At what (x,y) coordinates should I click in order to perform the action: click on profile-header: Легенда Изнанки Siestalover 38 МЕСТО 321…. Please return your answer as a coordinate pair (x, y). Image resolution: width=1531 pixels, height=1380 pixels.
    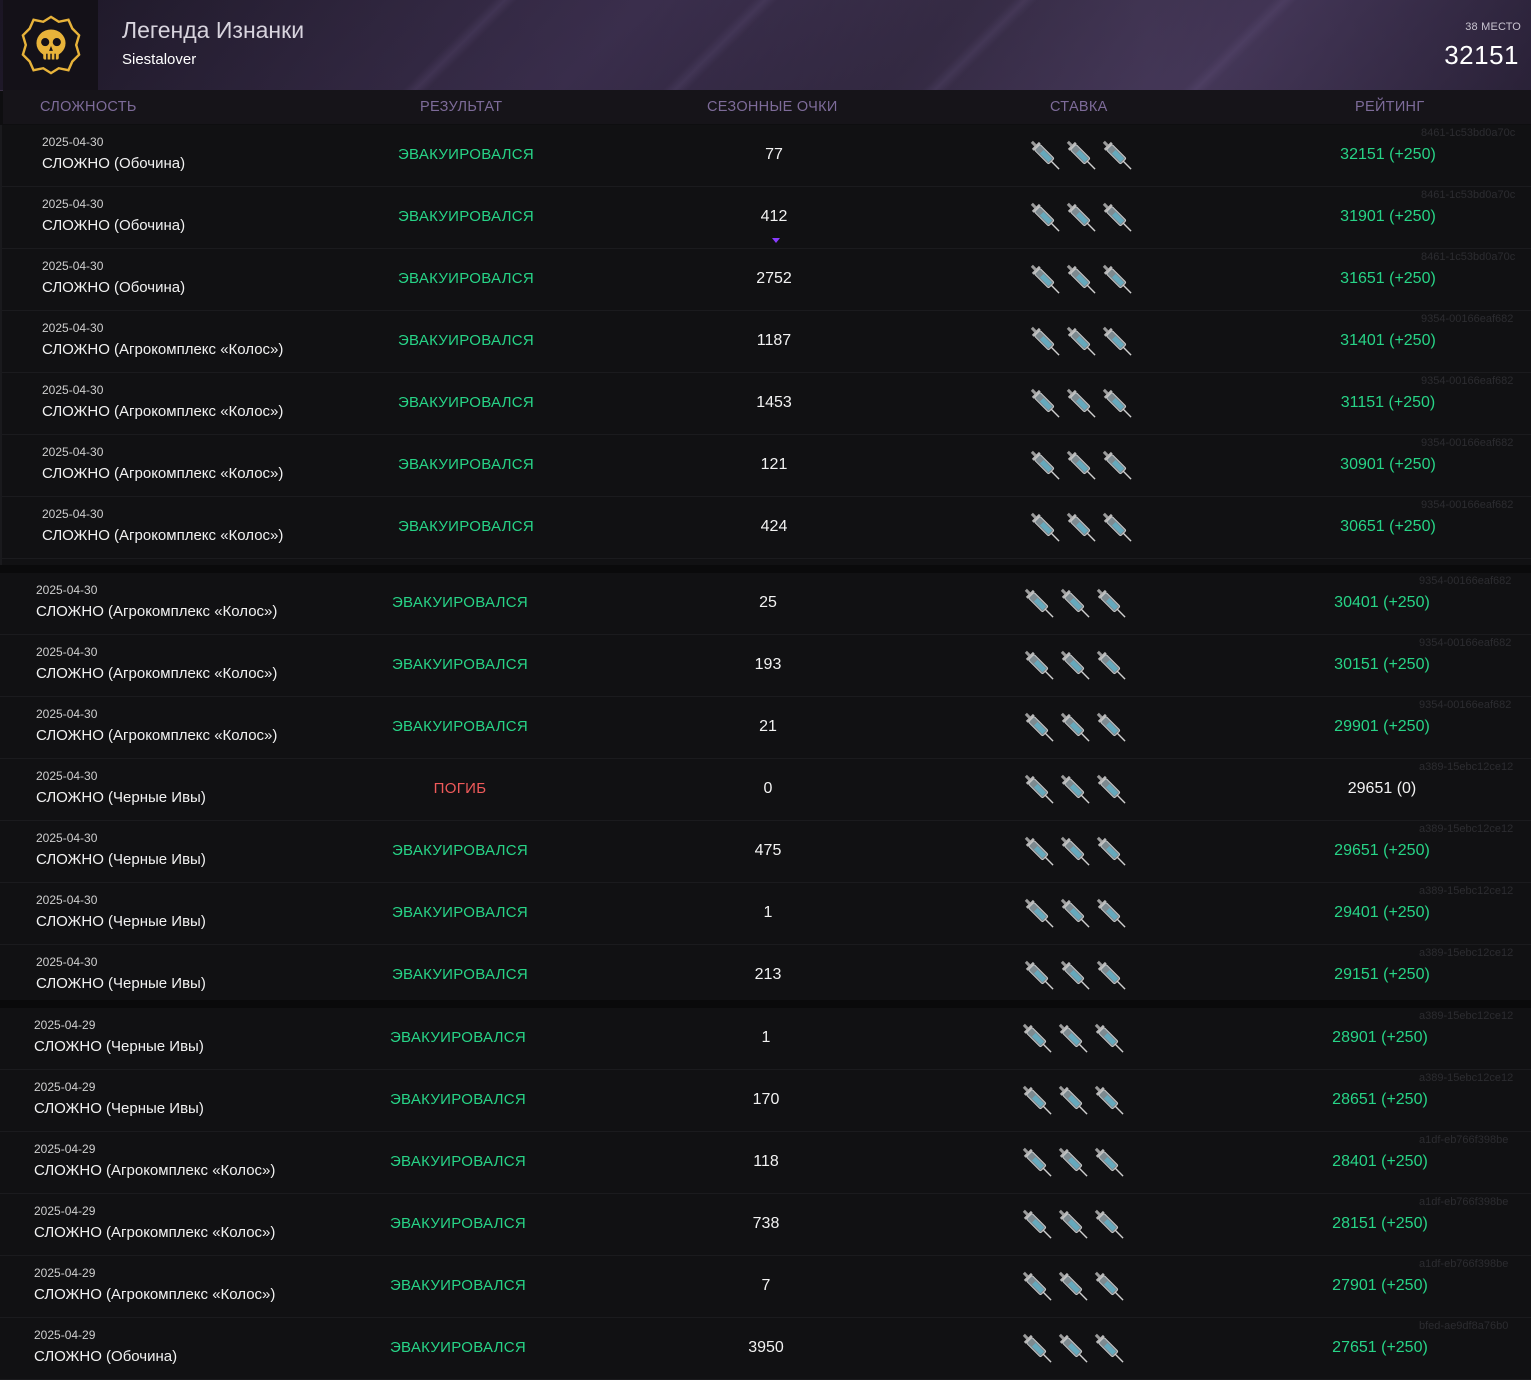
    Looking at the image, I should click on (765, 45).